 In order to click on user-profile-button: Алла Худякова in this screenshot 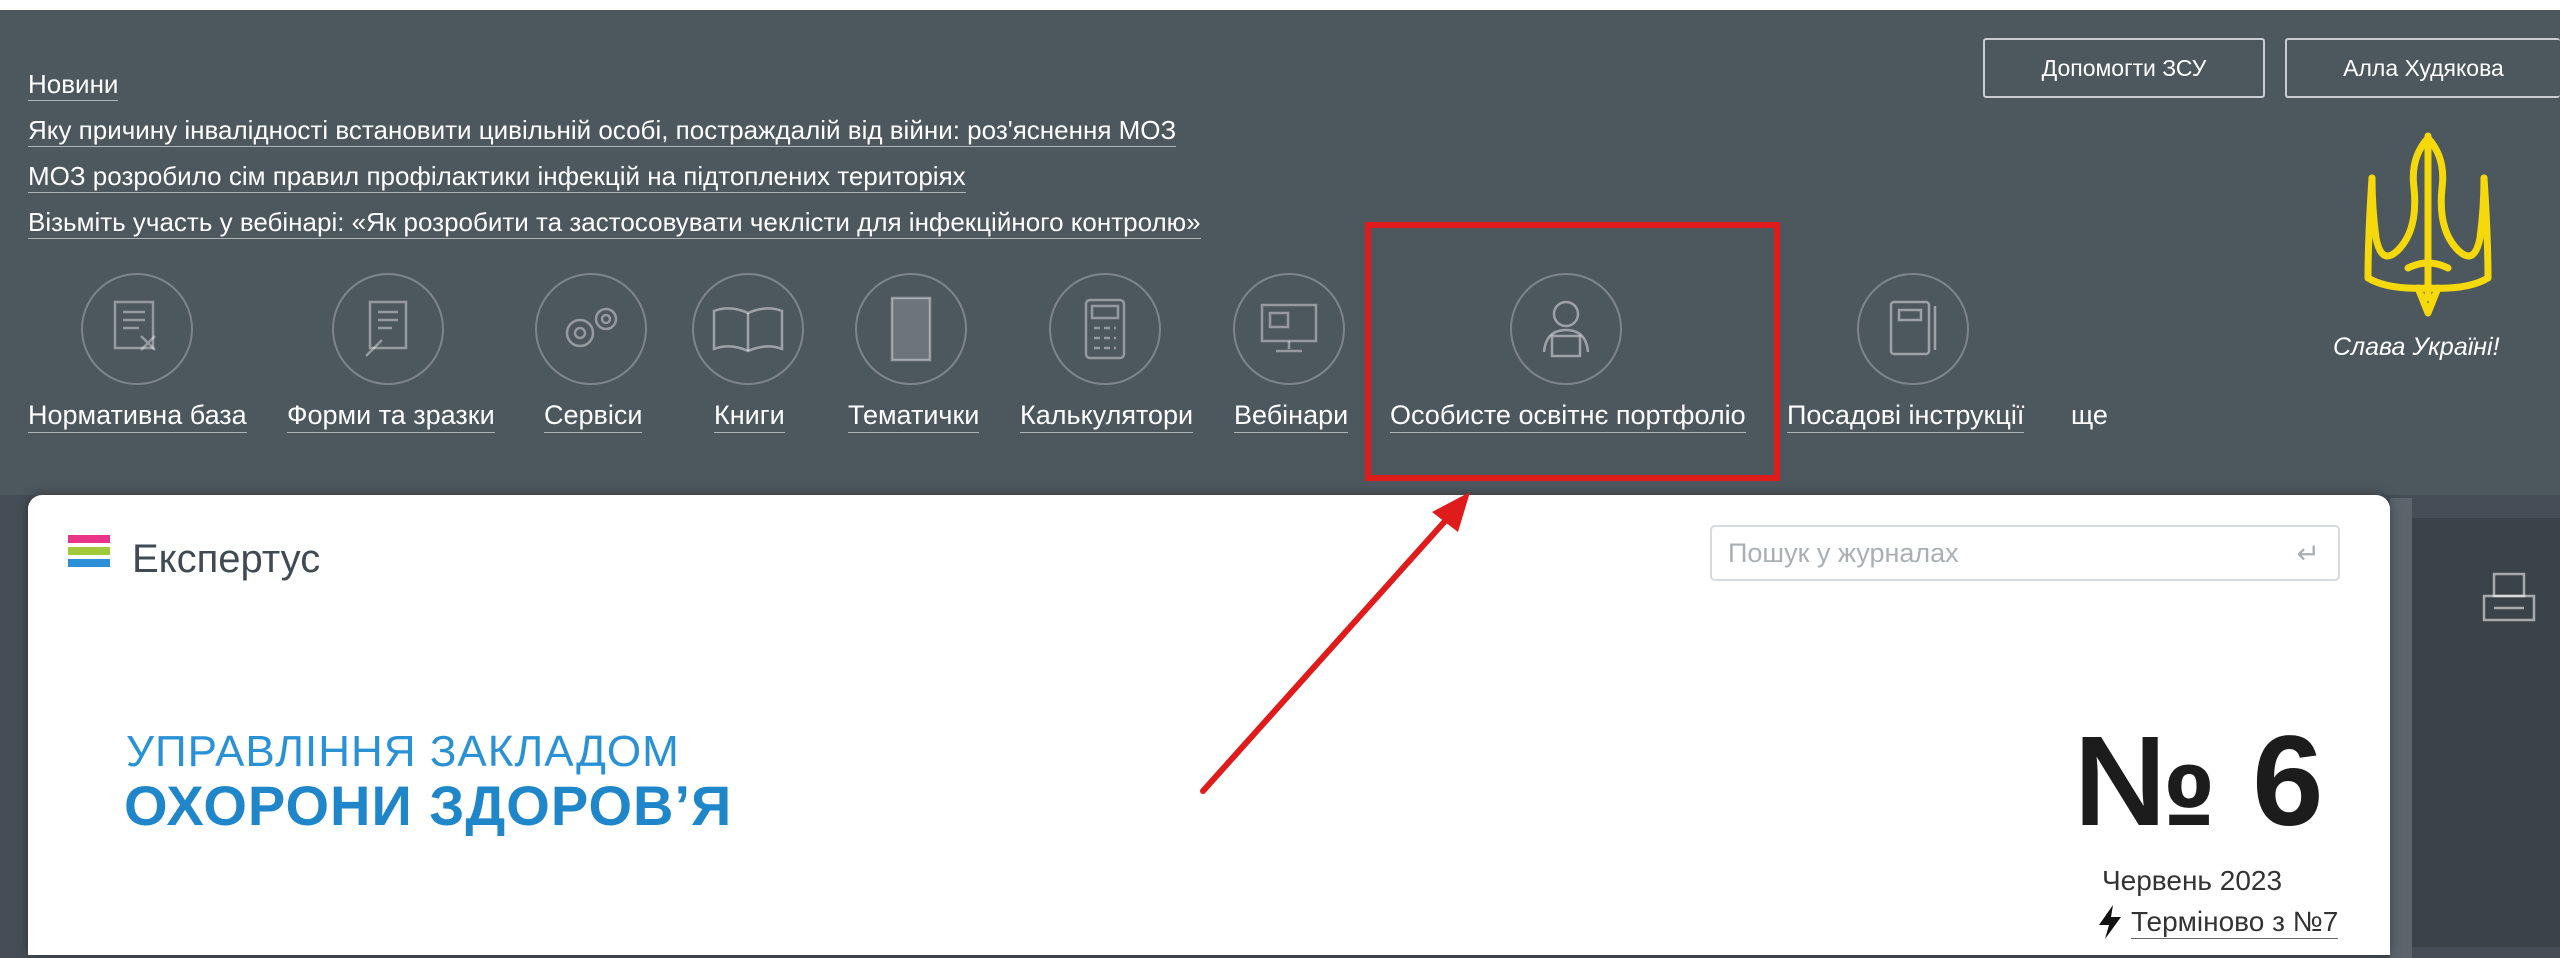, I will do `click(2422, 68)`.